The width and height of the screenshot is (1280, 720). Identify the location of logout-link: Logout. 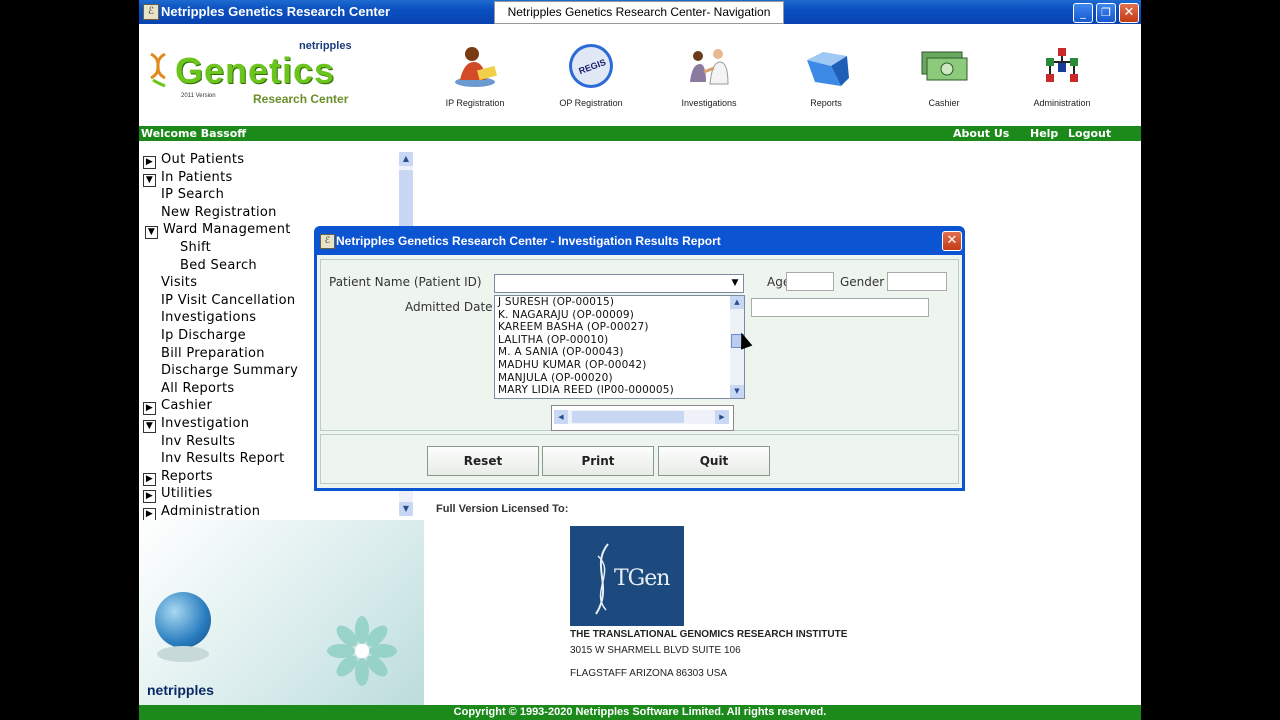
(1089, 133).